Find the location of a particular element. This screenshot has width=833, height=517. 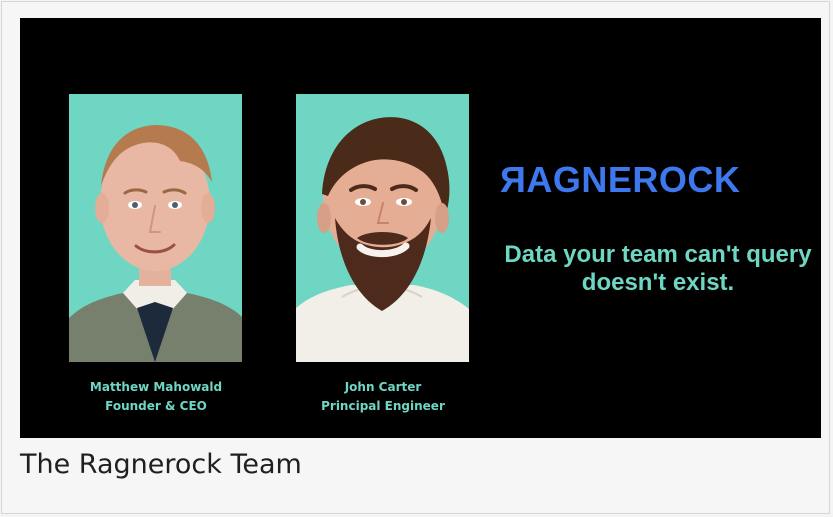

person-name-matthew: Matthew Mahowald is located at coordinates (156, 387).